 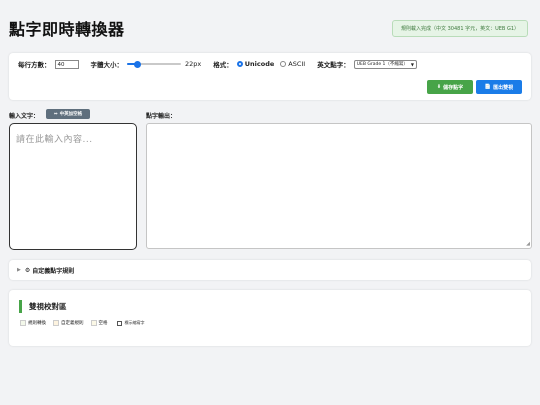 What do you see at coordinates (154, 64) in the screenshot?
I see `font-size-slider` at bounding box center [154, 64].